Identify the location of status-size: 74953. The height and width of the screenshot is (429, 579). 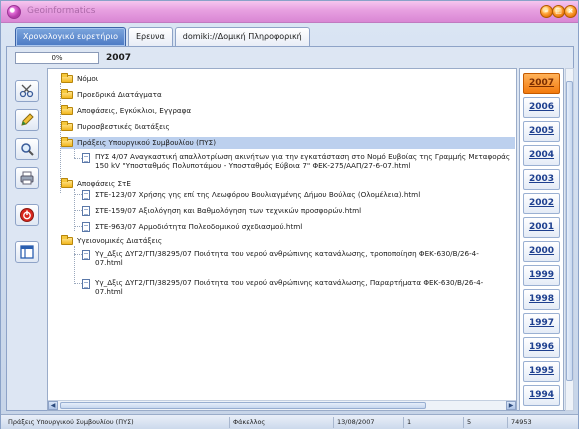
(519, 422).